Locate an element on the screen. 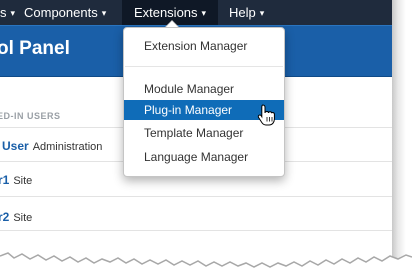  user-name-link: r1 is located at coordinates (4, 180).